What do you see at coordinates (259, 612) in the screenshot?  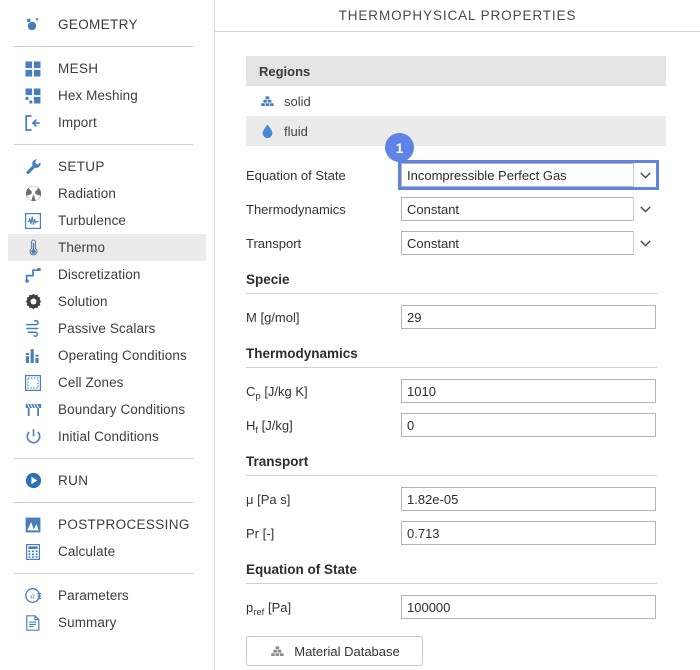 I see `field-subscript: ref` at bounding box center [259, 612].